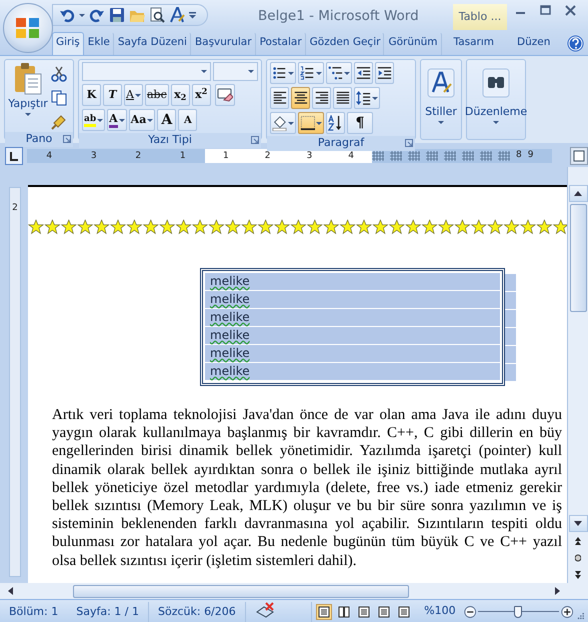 Image resolution: width=588 pixels, height=622 pixels. I want to click on change-case-button: Aa, so click(142, 120).